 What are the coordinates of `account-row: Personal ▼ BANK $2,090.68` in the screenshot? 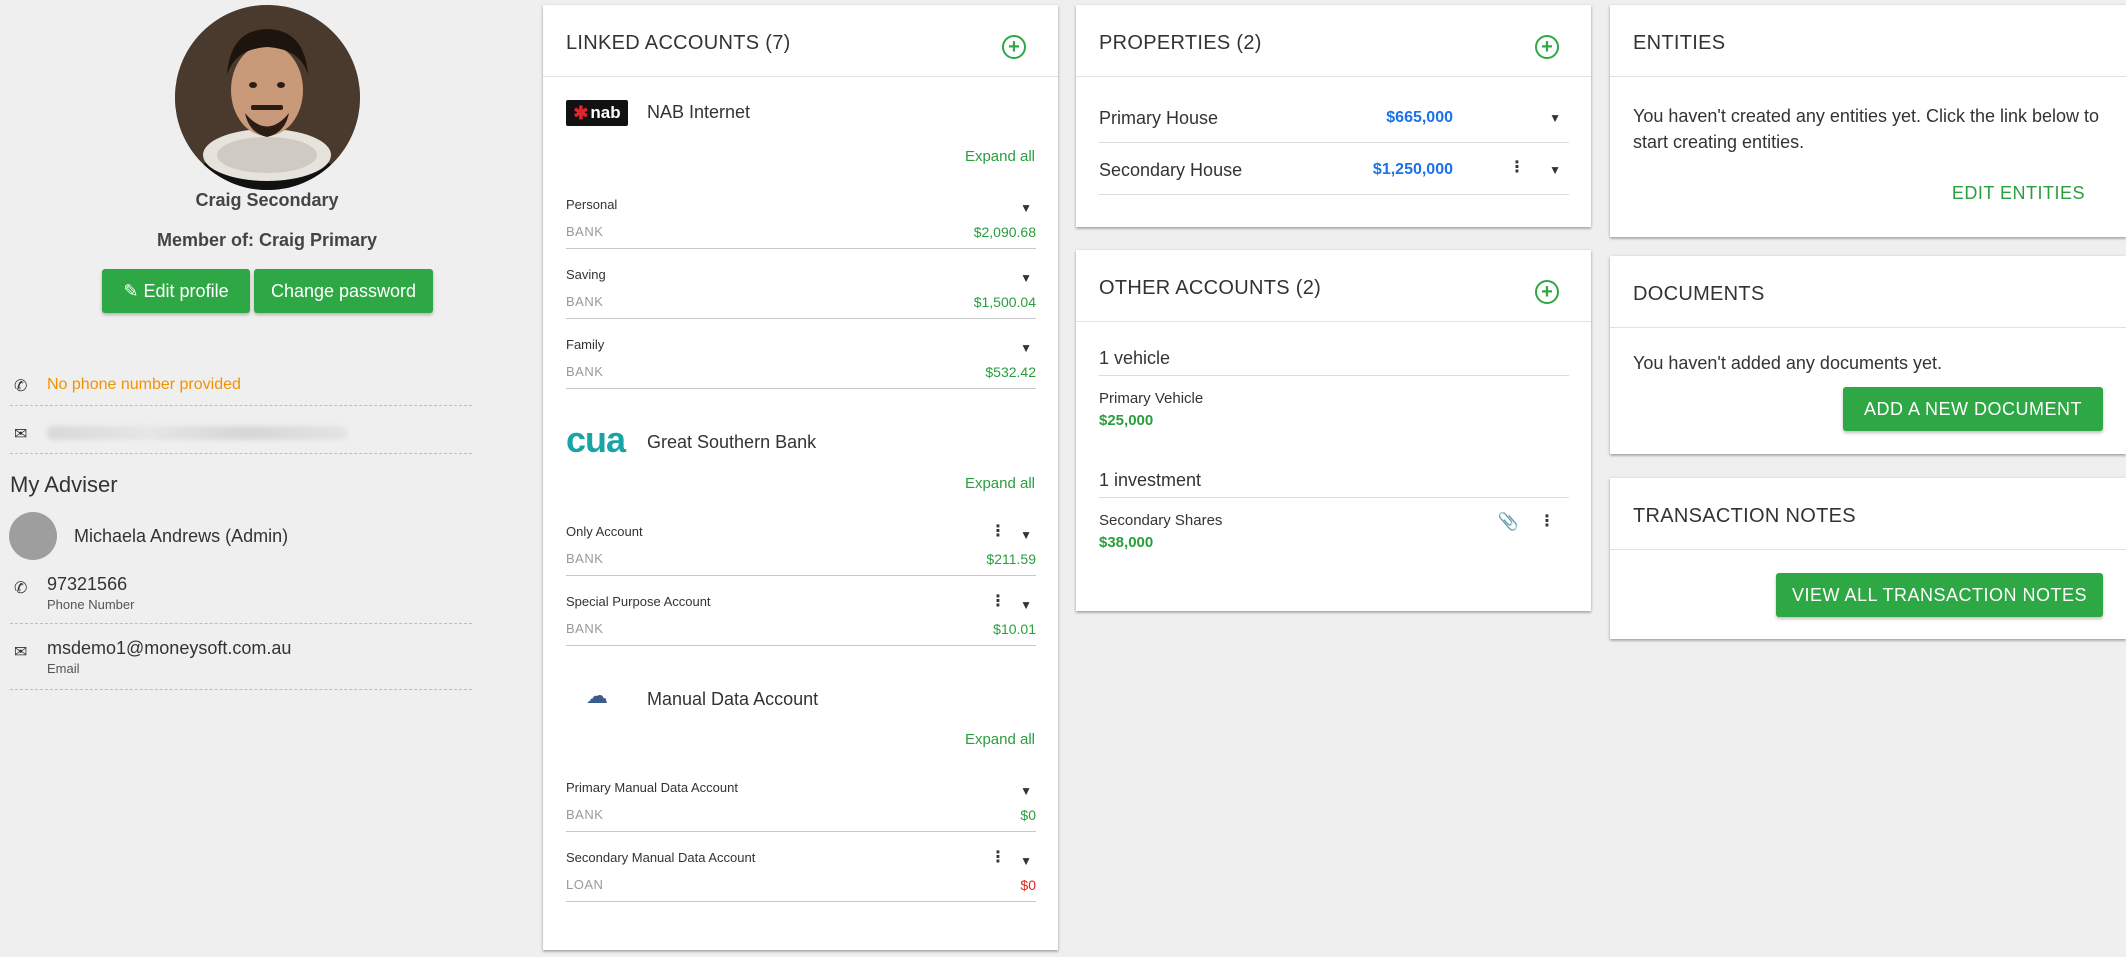 It's located at (801, 223).